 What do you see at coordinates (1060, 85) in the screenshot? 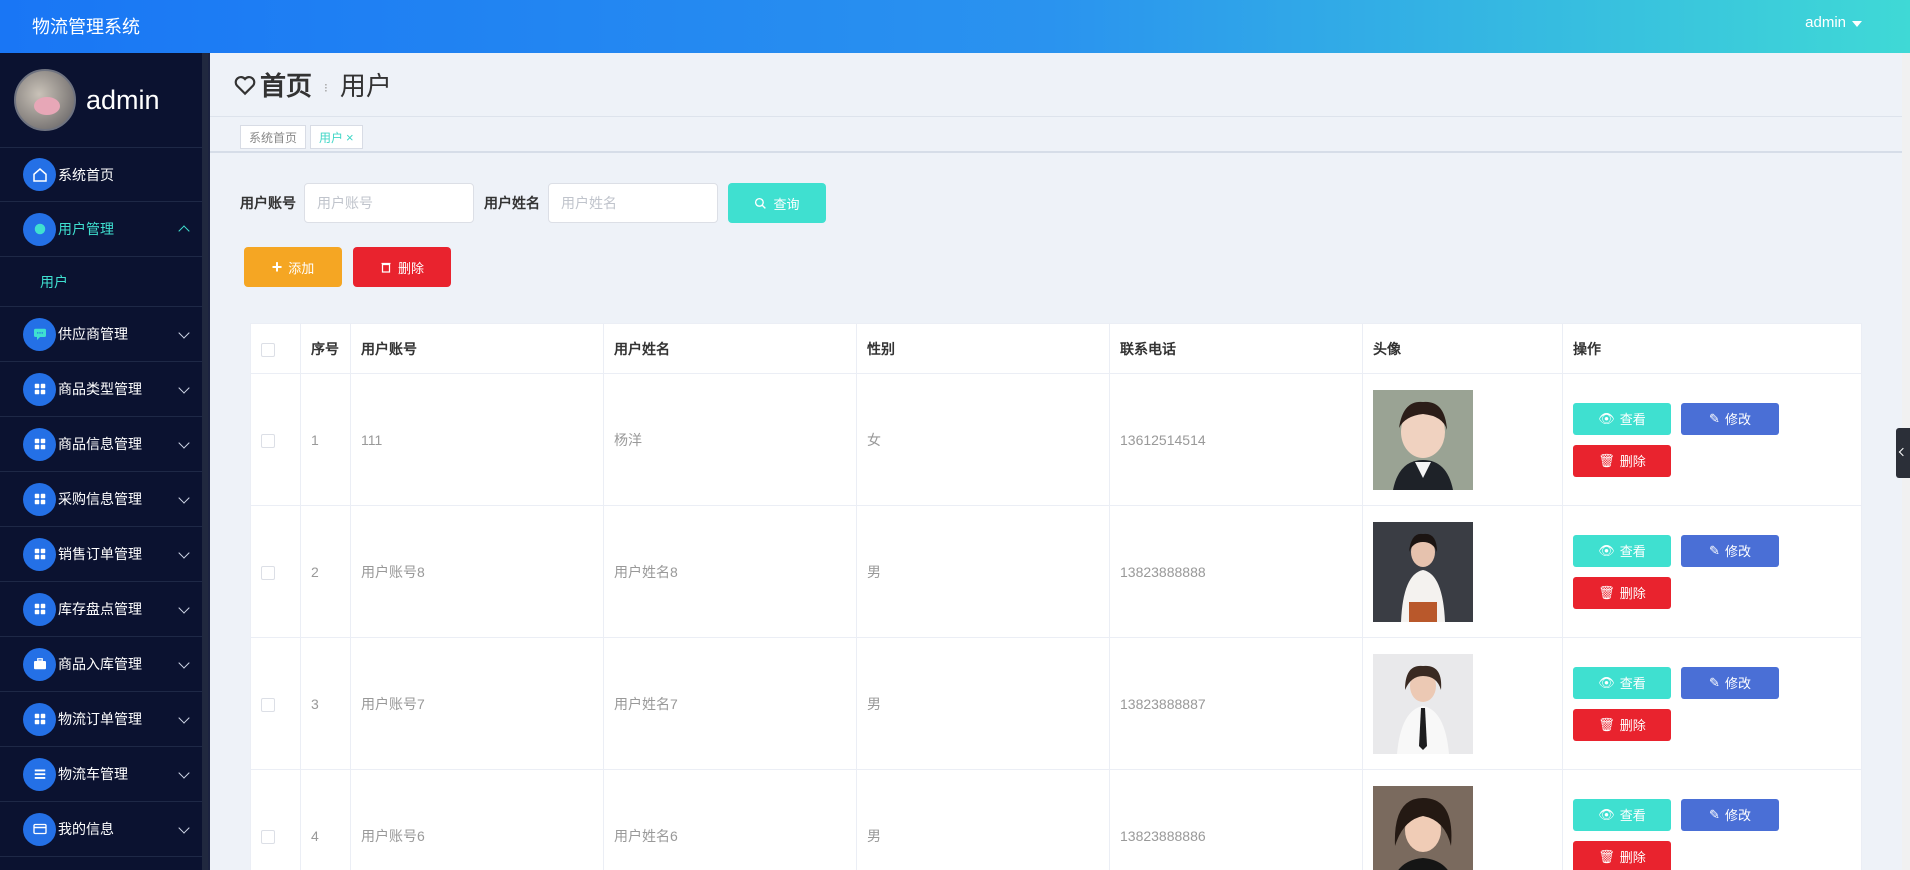
I see `breadcrumb: 首页 ⁝ 用户` at bounding box center [1060, 85].